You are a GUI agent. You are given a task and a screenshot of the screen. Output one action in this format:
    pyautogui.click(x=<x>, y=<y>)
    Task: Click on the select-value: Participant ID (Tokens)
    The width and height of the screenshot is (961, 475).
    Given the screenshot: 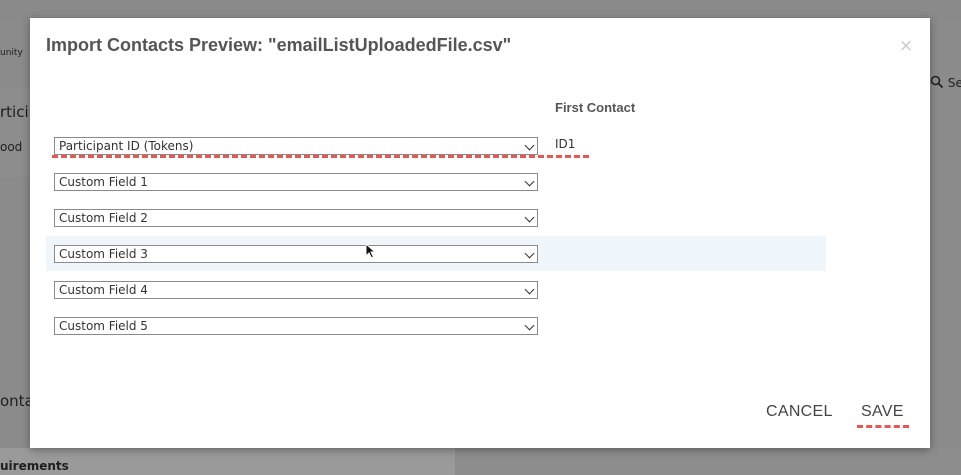 What is the action you would take?
    pyautogui.click(x=126, y=146)
    